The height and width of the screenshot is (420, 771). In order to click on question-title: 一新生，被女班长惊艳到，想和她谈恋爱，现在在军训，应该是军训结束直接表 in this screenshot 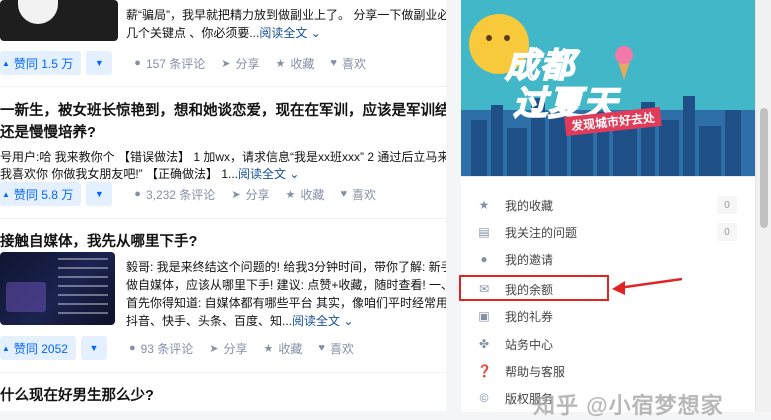, I will do `click(223, 111)`.